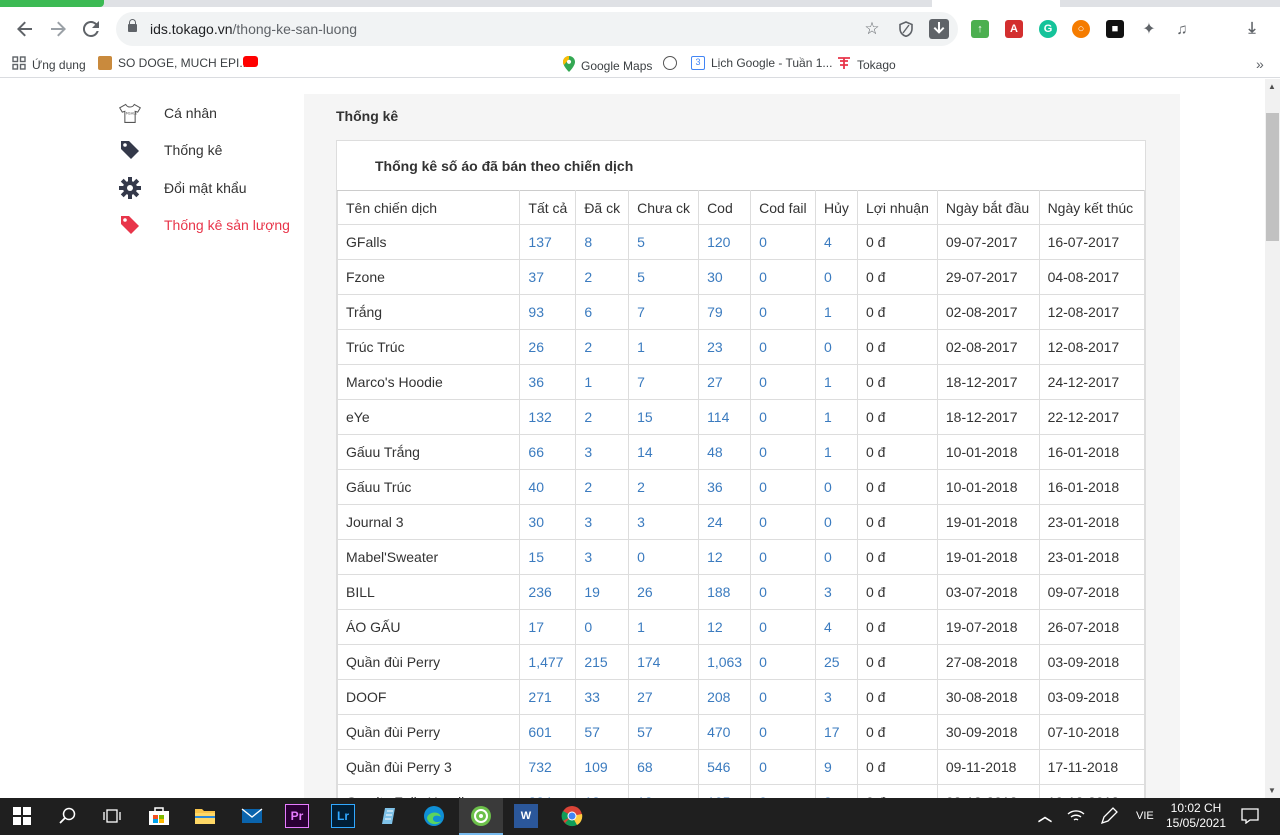  What do you see at coordinates (602, 697) in the screenshot?
I see `count-link: 33` at bounding box center [602, 697].